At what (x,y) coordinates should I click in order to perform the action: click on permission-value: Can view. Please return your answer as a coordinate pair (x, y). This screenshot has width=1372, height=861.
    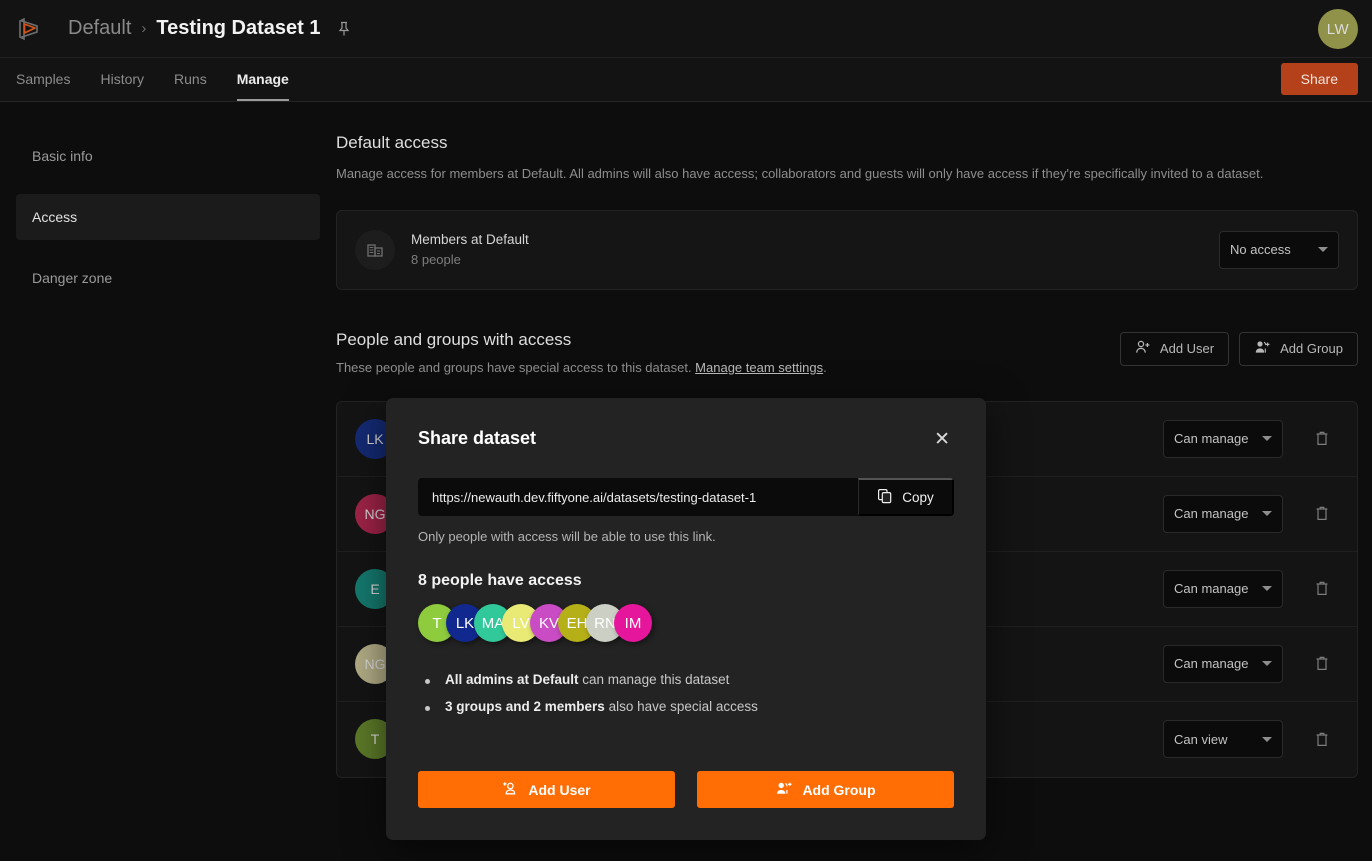
    Looking at the image, I should click on (1201, 739).